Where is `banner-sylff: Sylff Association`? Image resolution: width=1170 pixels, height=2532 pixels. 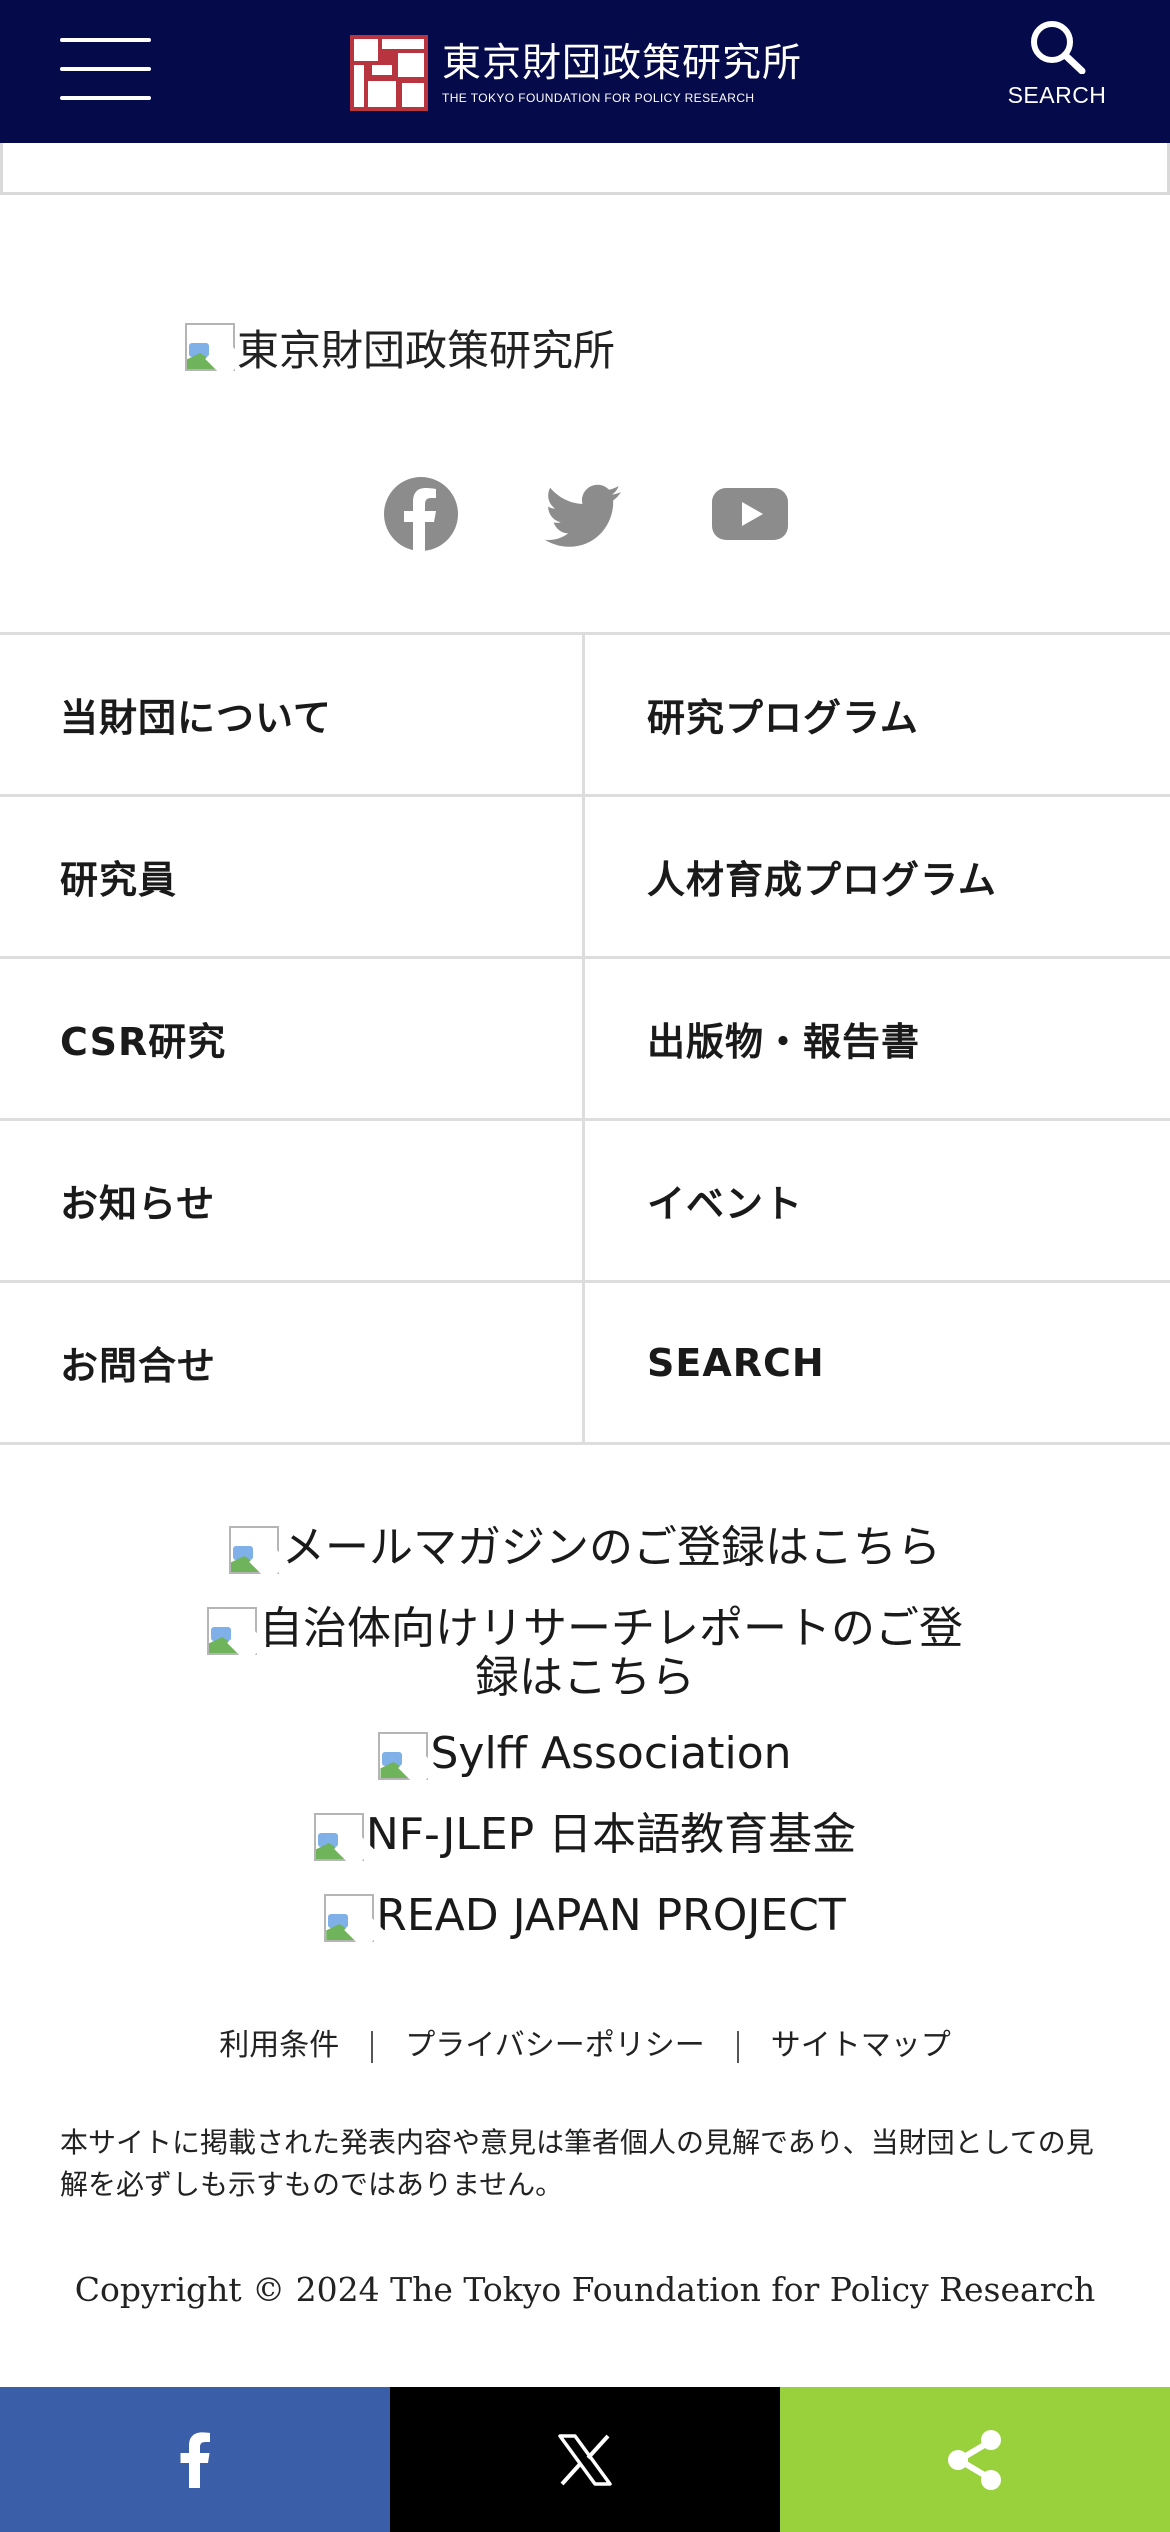
banner-sylff: Sylff Association is located at coordinates (585, 1758).